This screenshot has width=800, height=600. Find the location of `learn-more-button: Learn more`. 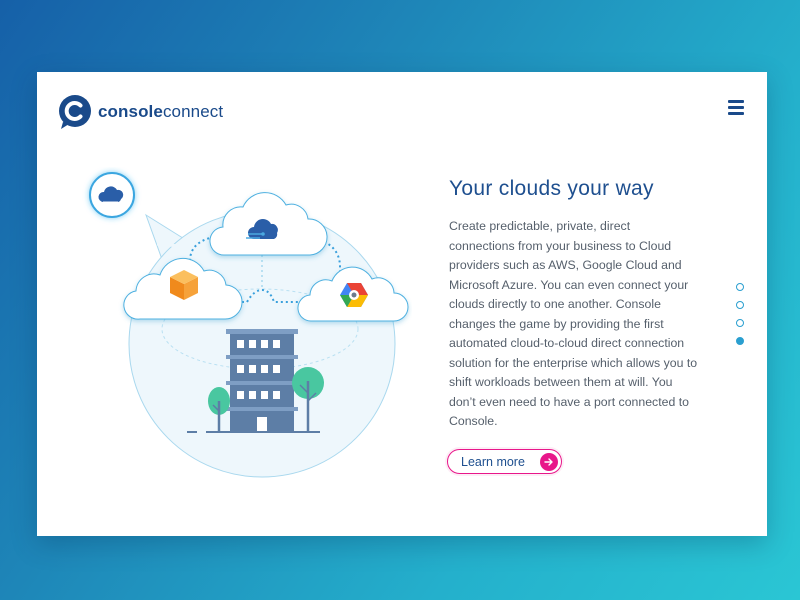

learn-more-button: Learn more is located at coordinates (504, 461).